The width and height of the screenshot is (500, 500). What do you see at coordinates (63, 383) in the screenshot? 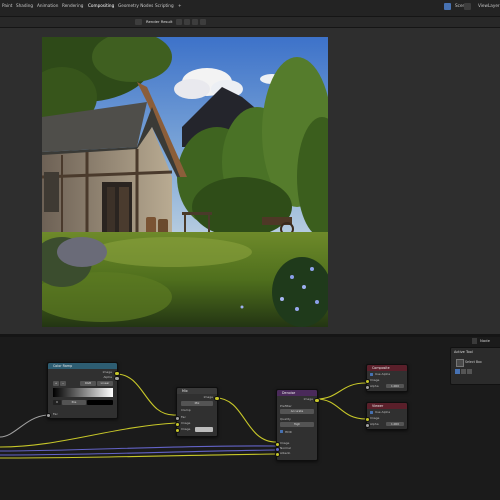
I see `remove-stop-button: −` at bounding box center [63, 383].